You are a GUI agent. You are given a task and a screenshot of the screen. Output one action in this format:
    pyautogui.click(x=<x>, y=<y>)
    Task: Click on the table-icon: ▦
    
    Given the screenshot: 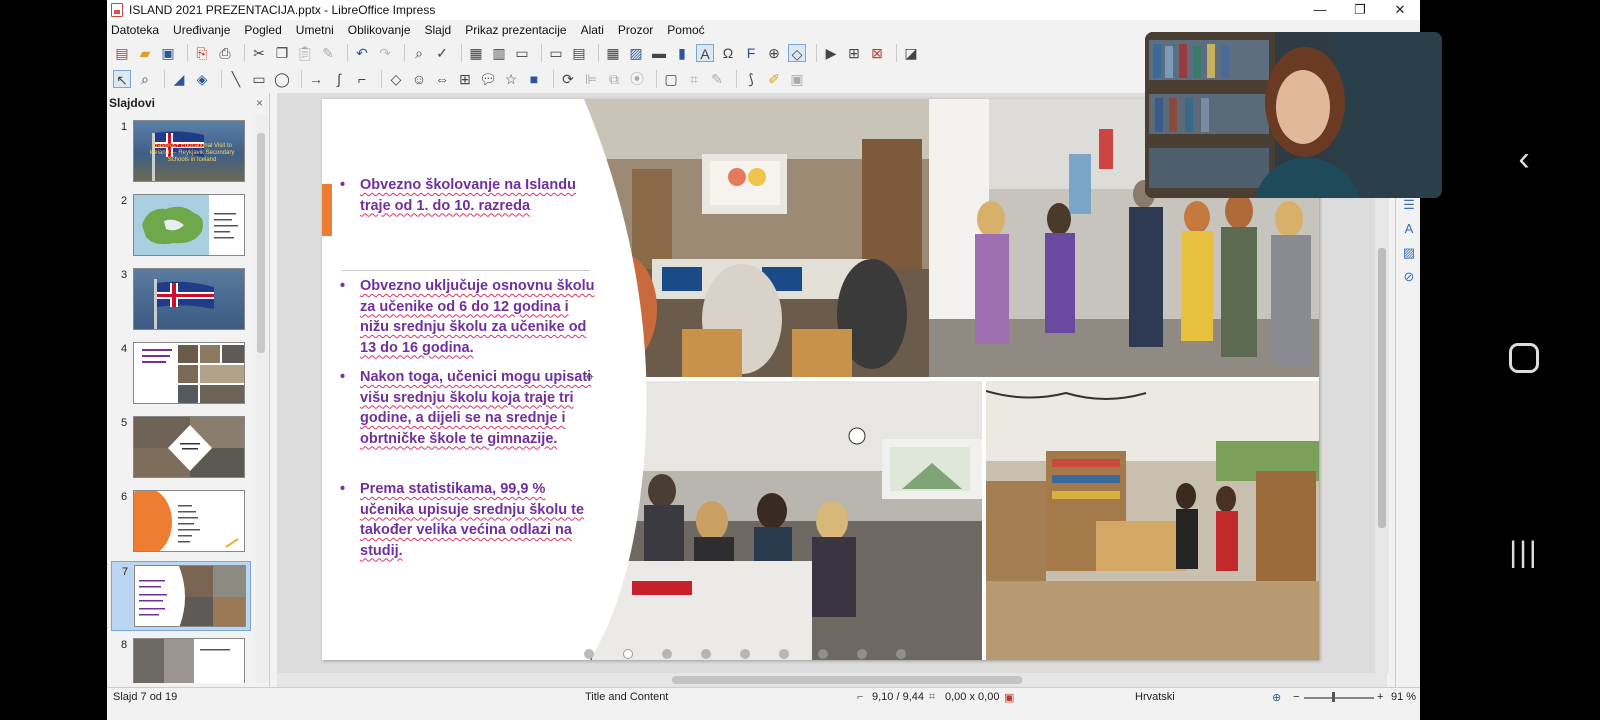 What is the action you would take?
    pyautogui.click(x=613, y=53)
    